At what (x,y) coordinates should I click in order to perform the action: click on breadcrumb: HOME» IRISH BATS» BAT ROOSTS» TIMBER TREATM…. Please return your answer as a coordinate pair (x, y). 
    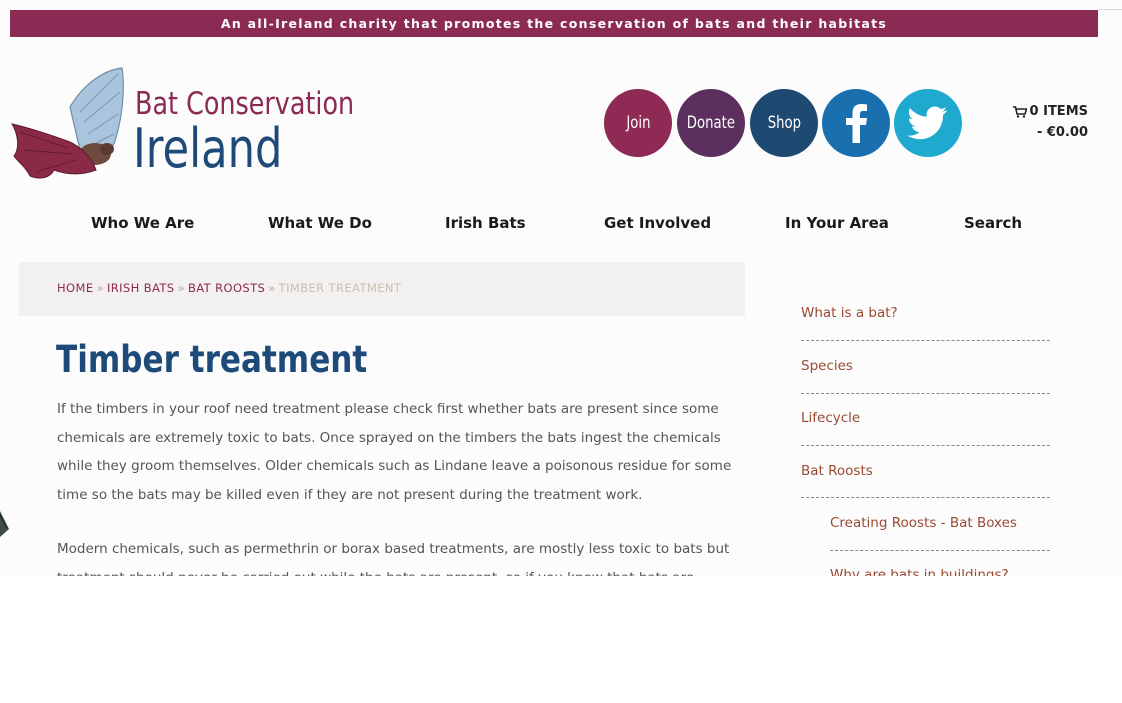
    Looking at the image, I should click on (229, 288).